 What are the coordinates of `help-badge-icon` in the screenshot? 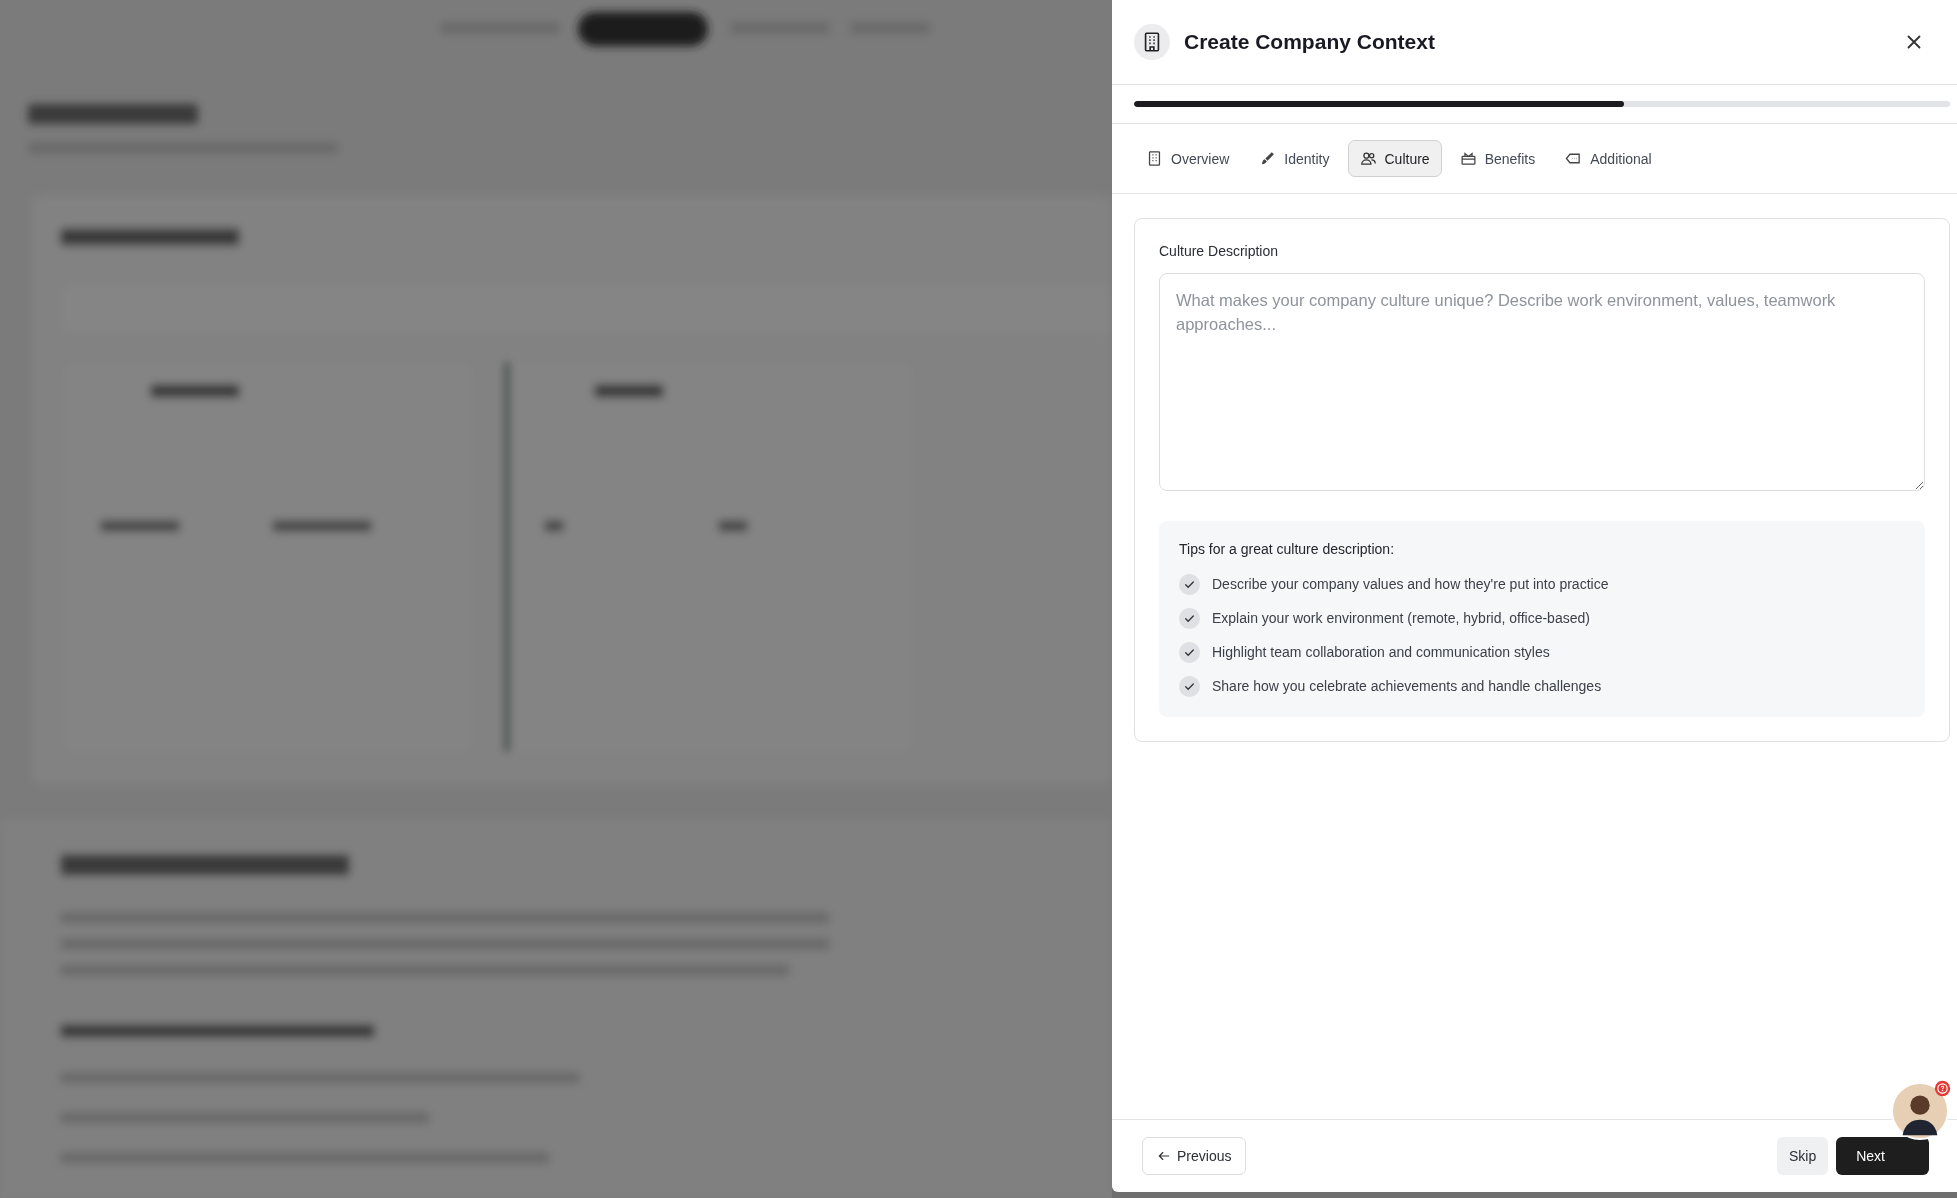 It's located at (1942, 1088).